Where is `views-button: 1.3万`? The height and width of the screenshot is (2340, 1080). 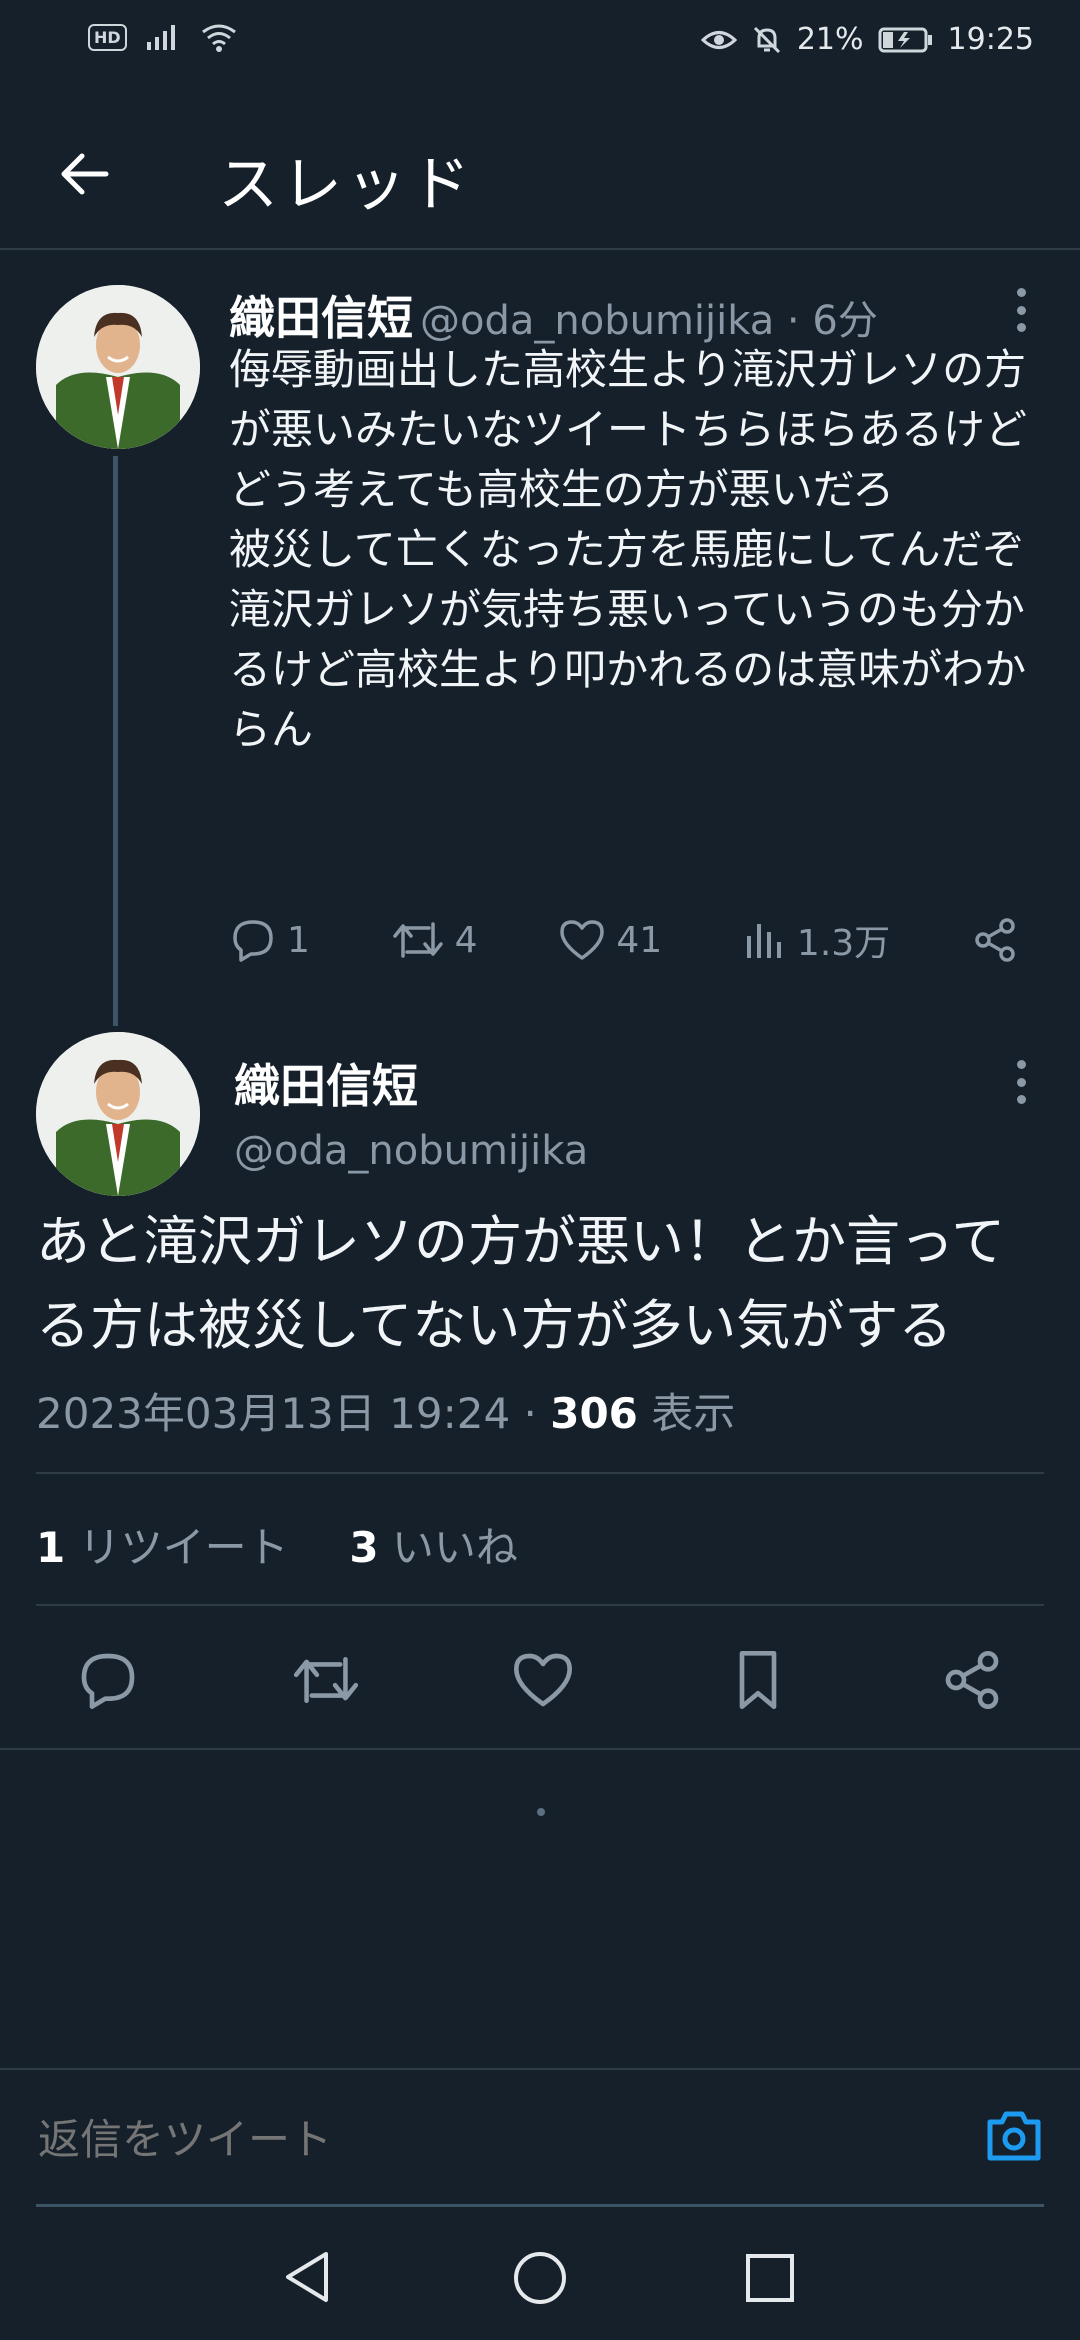
views-button: 1.3万 is located at coordinates (816, 940).